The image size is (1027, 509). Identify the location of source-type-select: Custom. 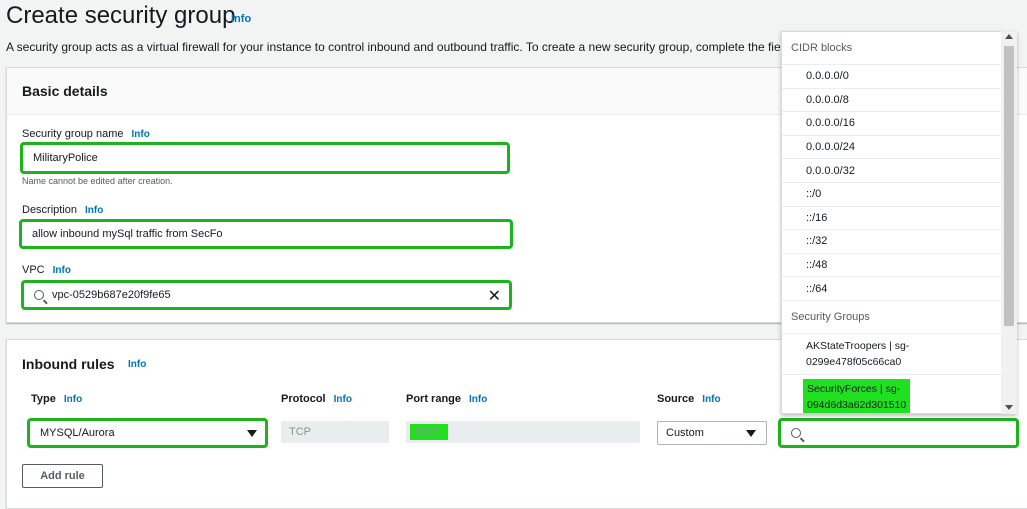
(712, 433).